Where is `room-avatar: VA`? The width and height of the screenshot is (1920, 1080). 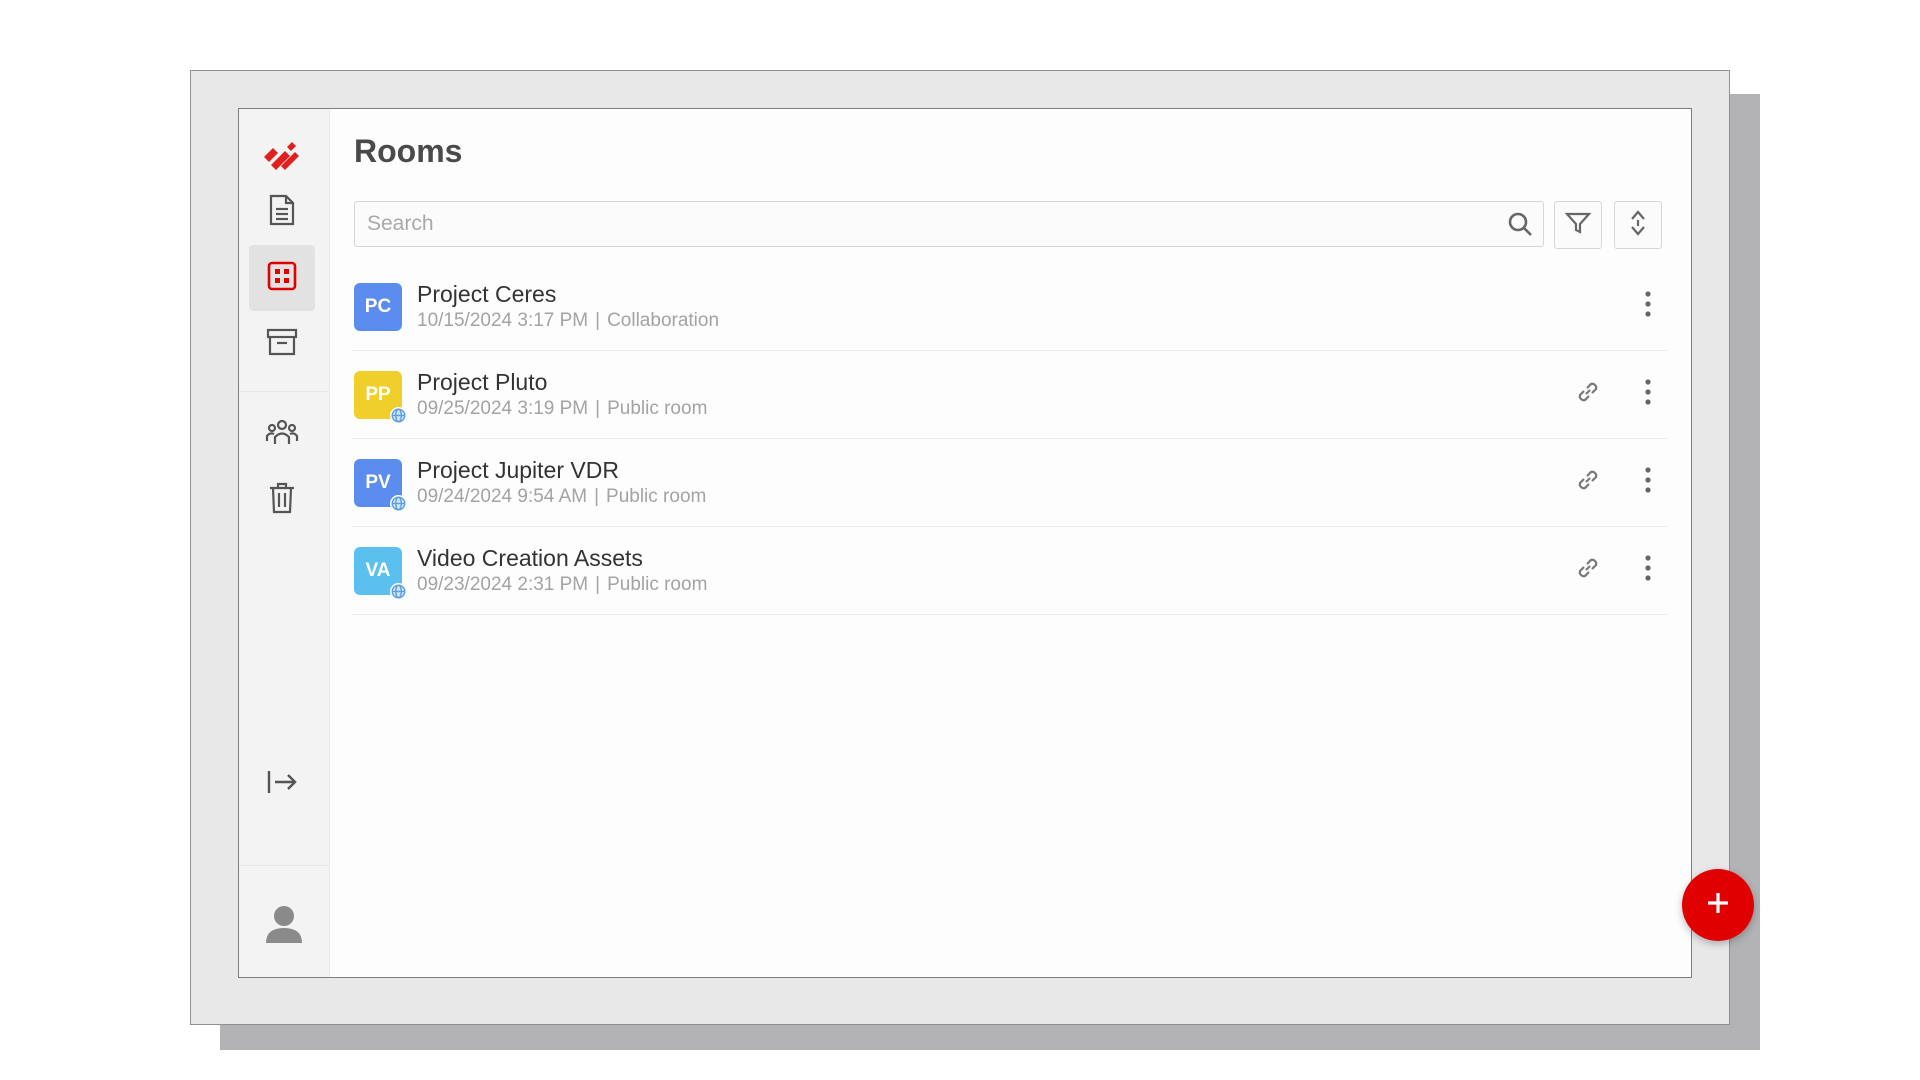 room-avatar: VA is located at coordinates (380, 573).